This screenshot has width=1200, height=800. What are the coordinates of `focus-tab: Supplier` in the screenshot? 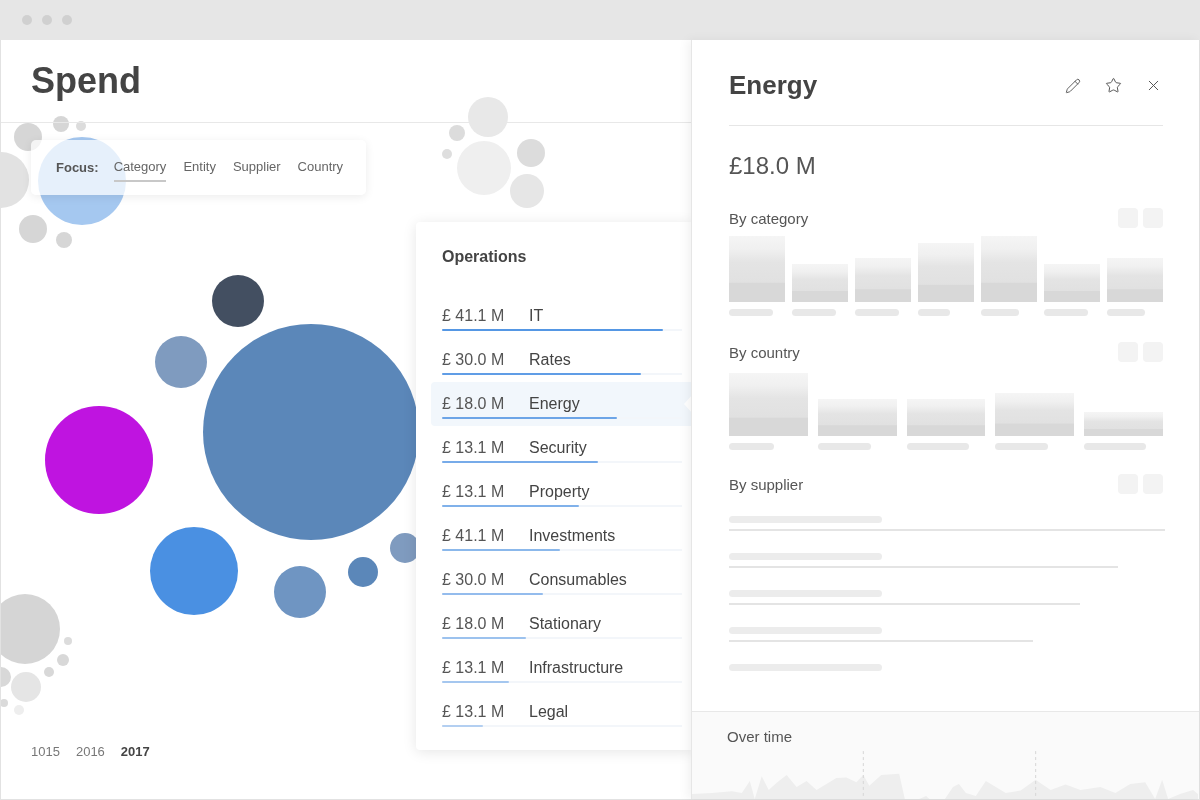 It's located at (256, 167).